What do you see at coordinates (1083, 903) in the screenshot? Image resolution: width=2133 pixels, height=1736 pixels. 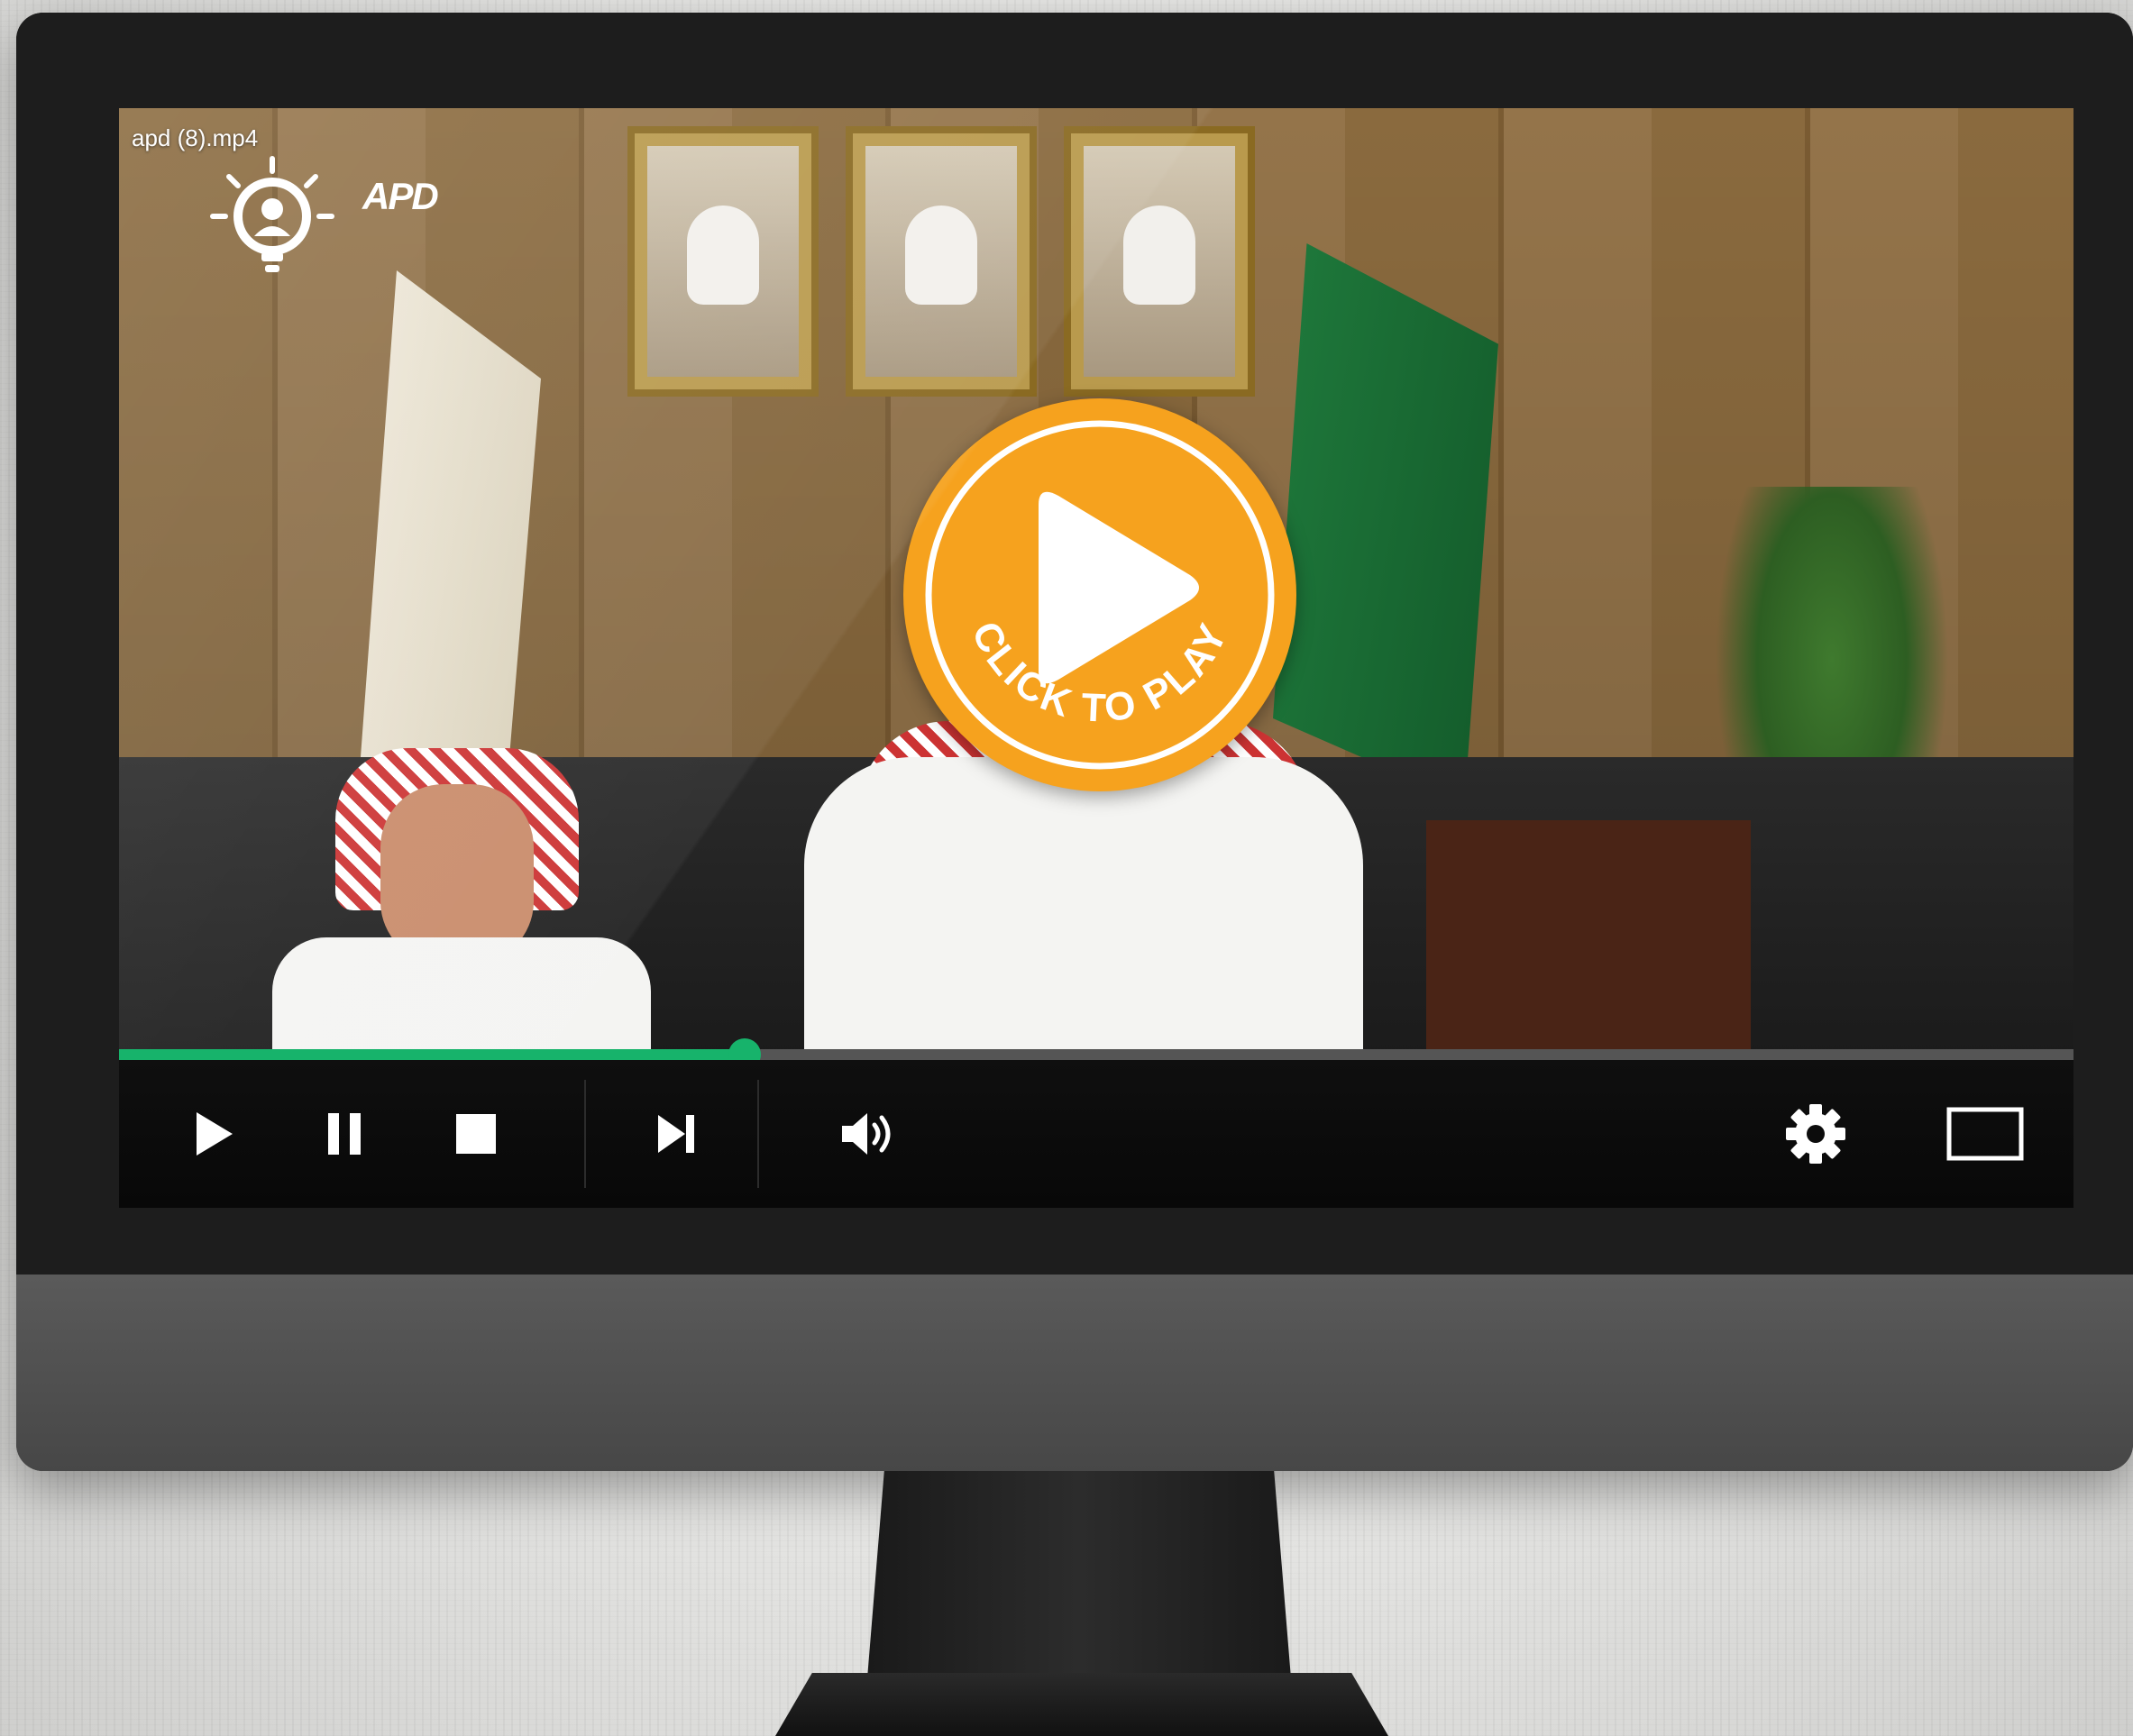 I see `speaker` at bounding box center [1083, 903].